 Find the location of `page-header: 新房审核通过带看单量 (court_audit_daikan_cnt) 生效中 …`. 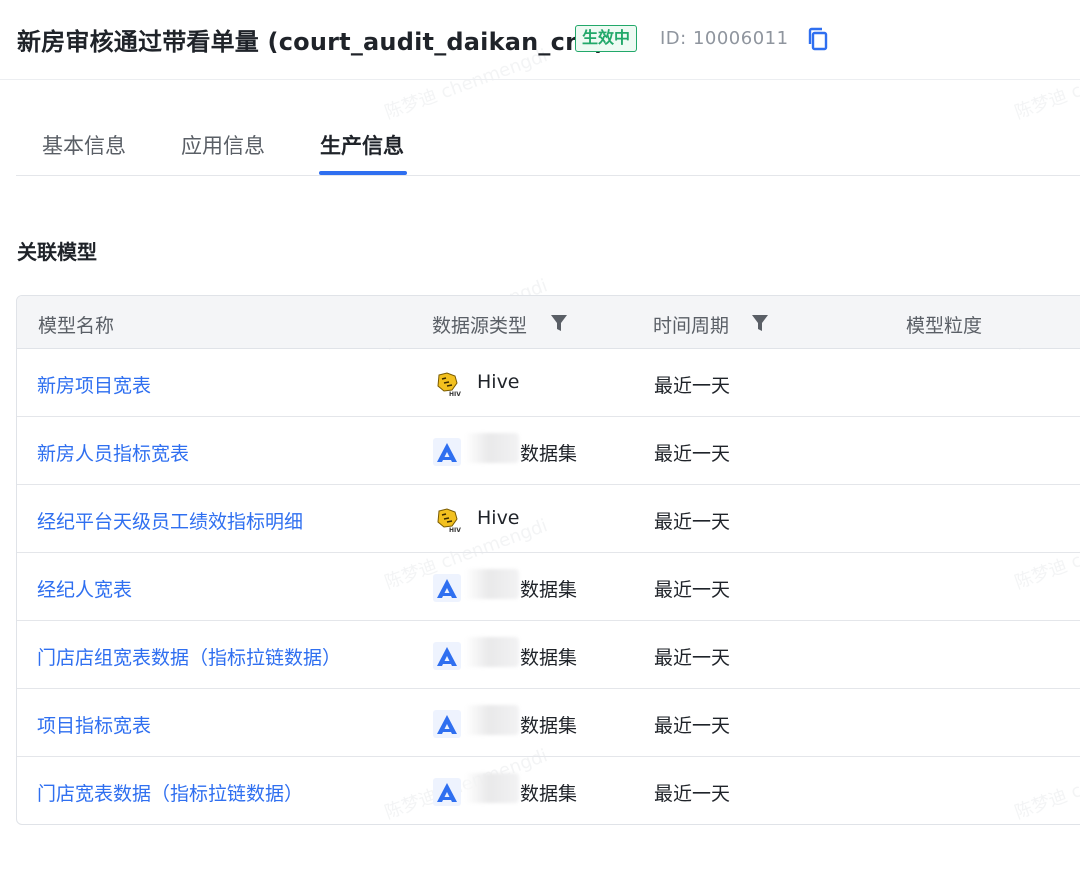

page-header: 新房审核通过带看单量 (court_audit_daikan_cnt) 生效中 … is located at coordinates (540, 40).